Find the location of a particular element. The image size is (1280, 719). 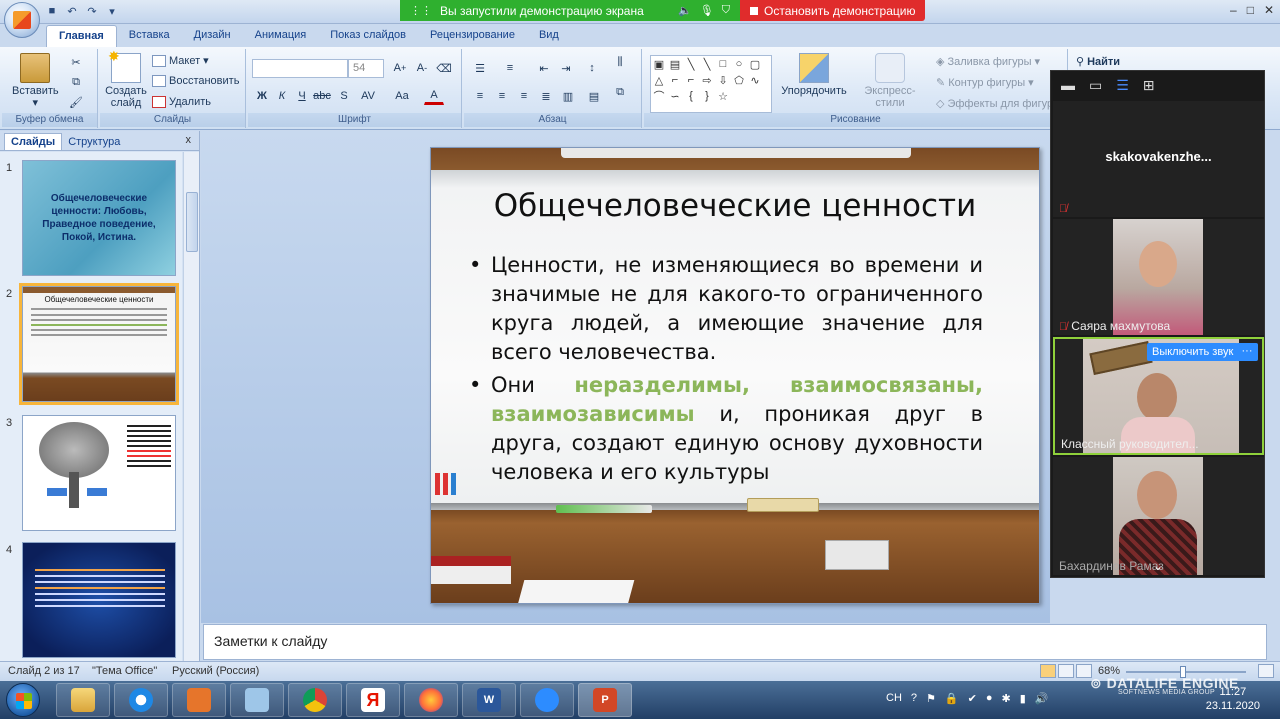

align-left-icon: ≡ is located at coordinates (480, 96).